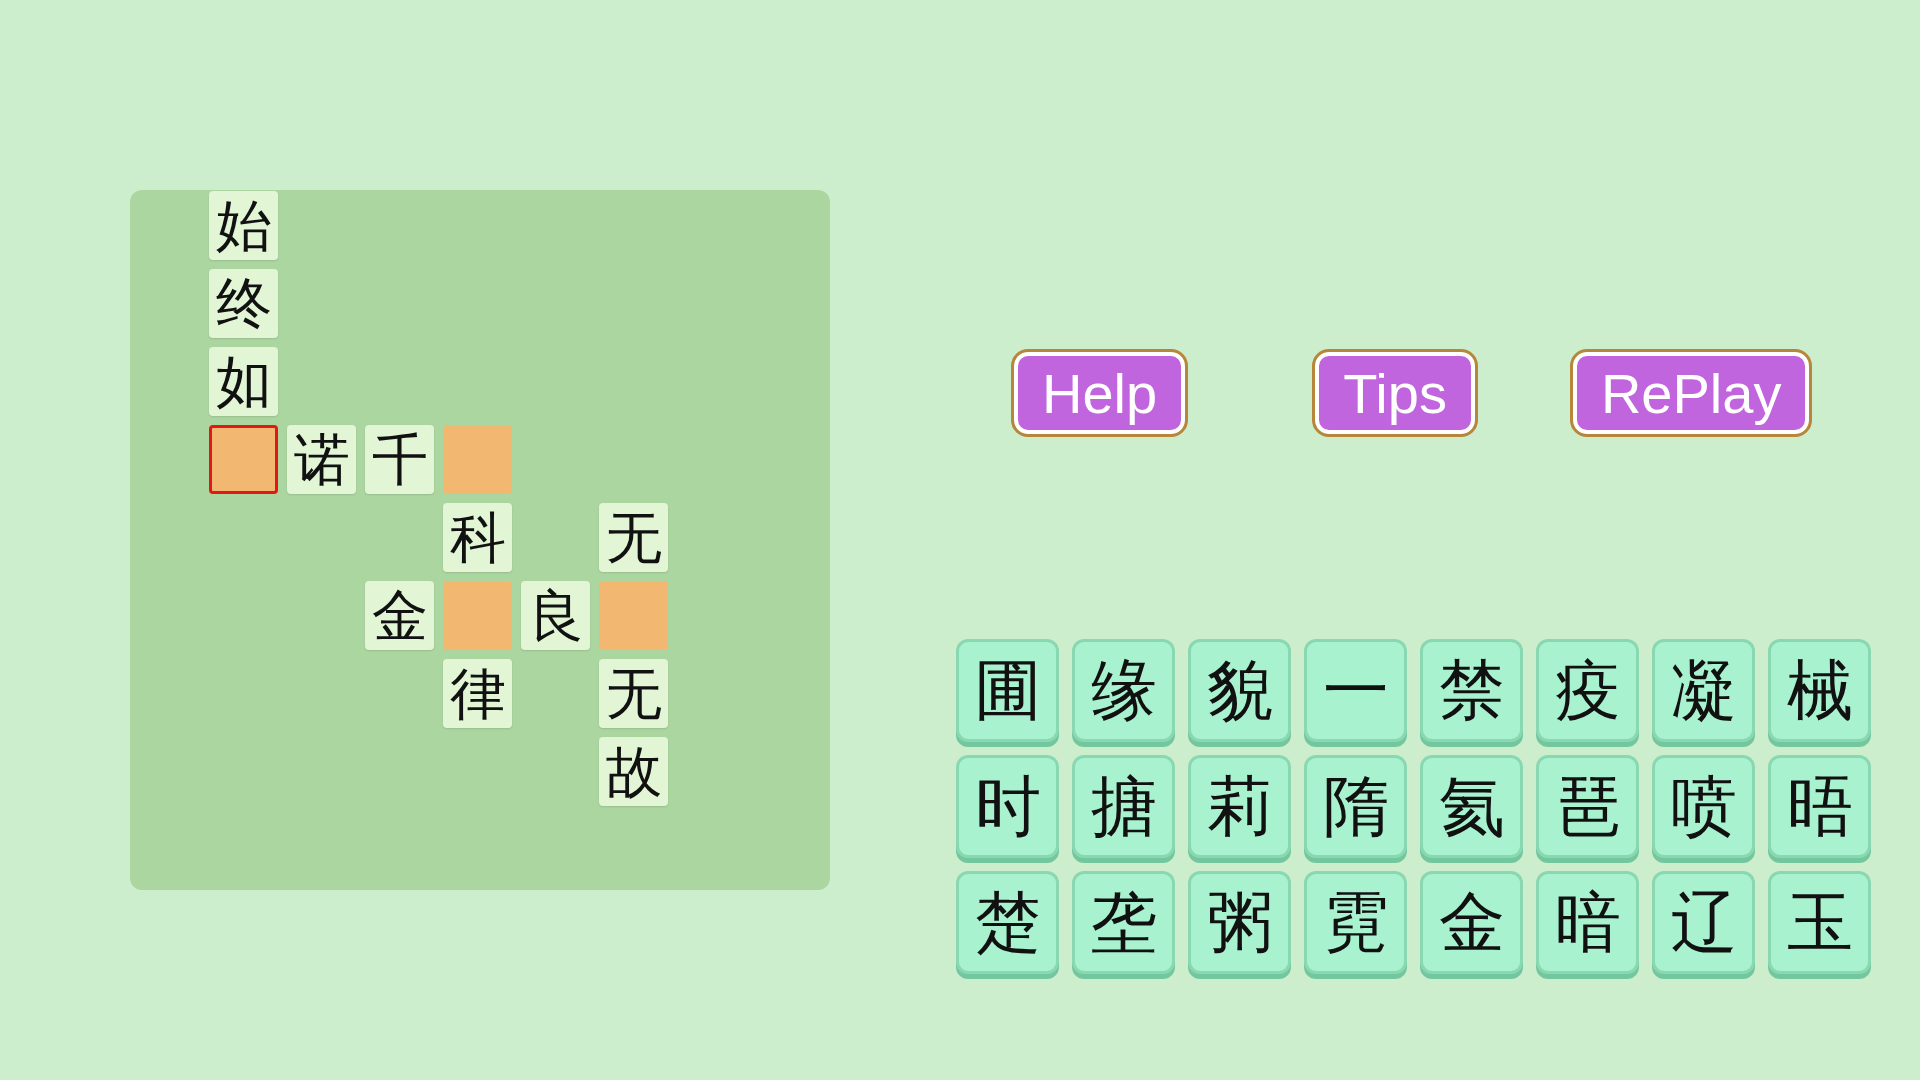 Image resolution: width=1920 pixels, height=1080 pixels. I want to click on letter-cell: 故, so click(633, 771).